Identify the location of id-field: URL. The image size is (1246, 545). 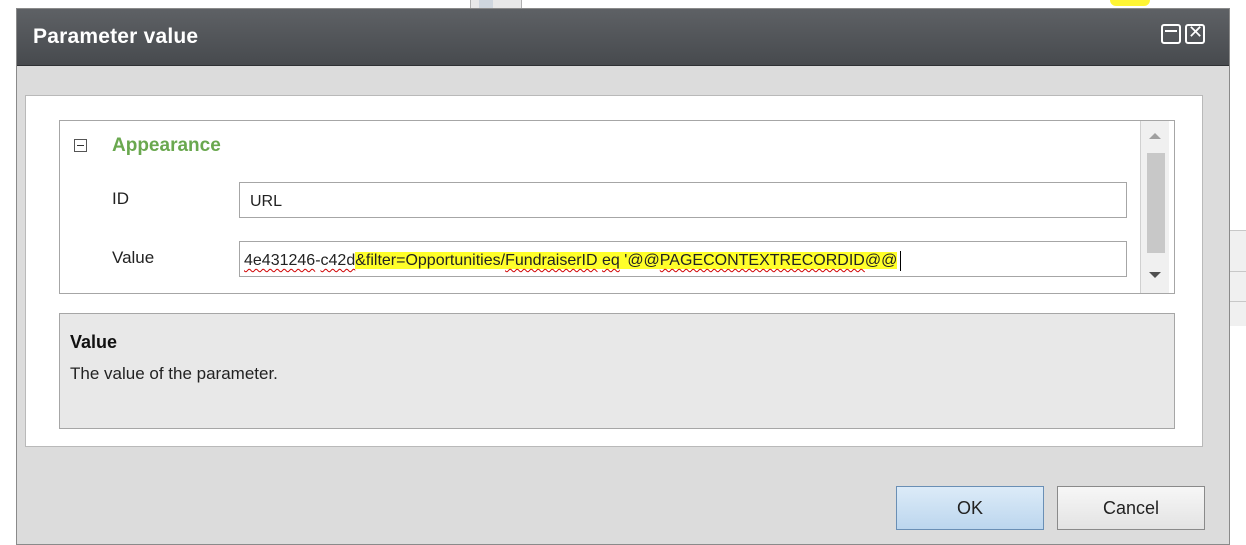
(683, 200).